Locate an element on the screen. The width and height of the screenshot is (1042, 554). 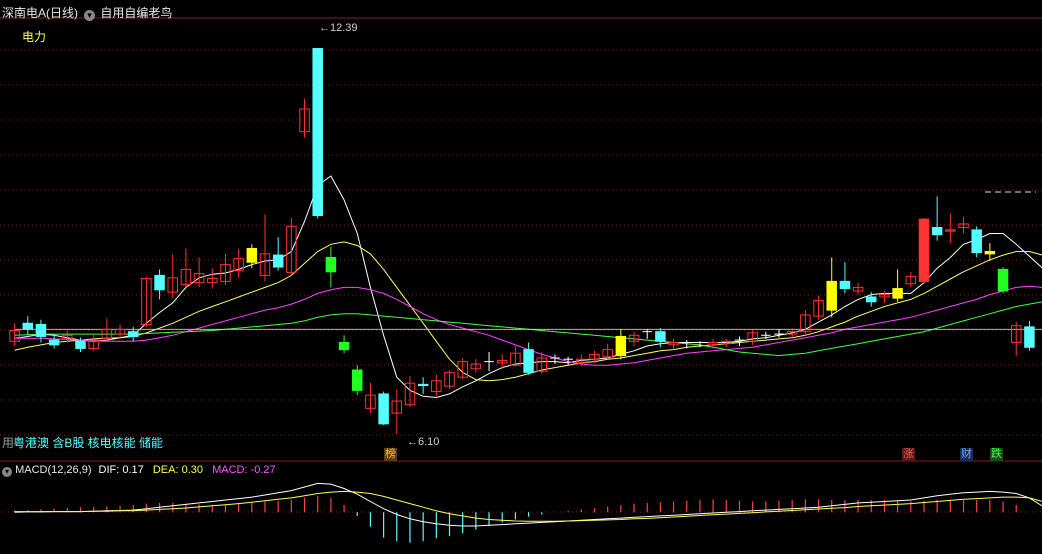
formula-name: 自用自编老鸟 is located at coordinates (136, 13).